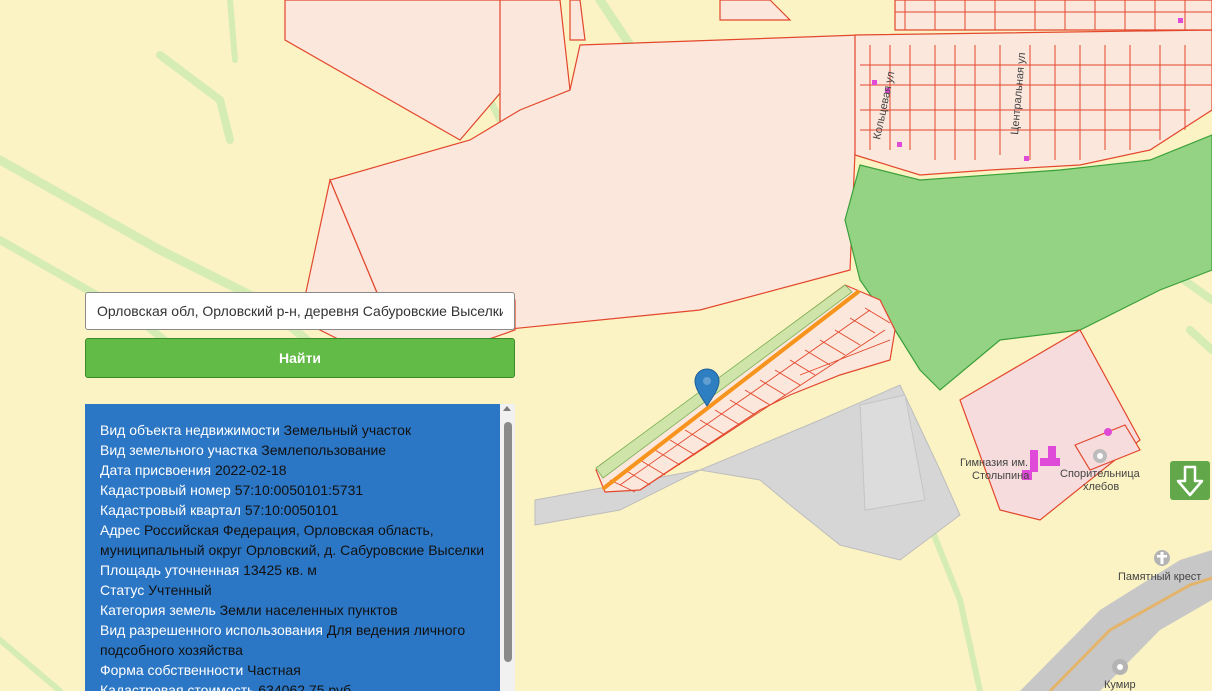 The image size is (1212, 691). I want to click on info-row-key: Форма собственности, so click(172, 670).